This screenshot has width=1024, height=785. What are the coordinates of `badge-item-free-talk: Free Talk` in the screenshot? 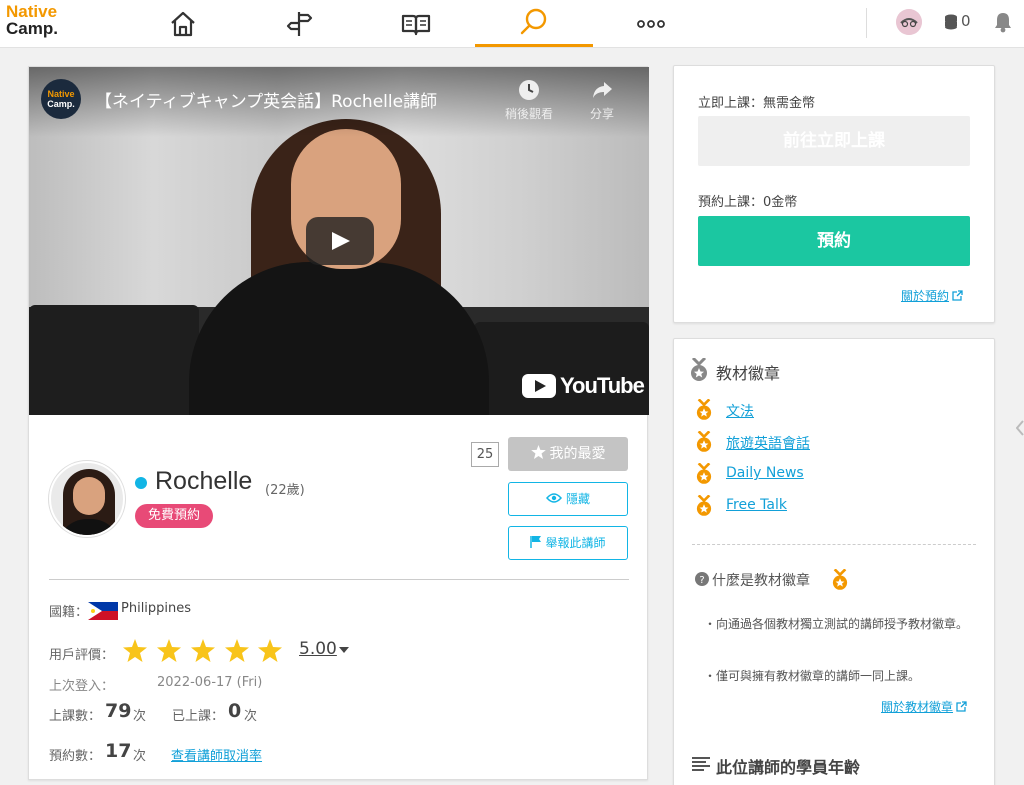 It's located at (741, 505).